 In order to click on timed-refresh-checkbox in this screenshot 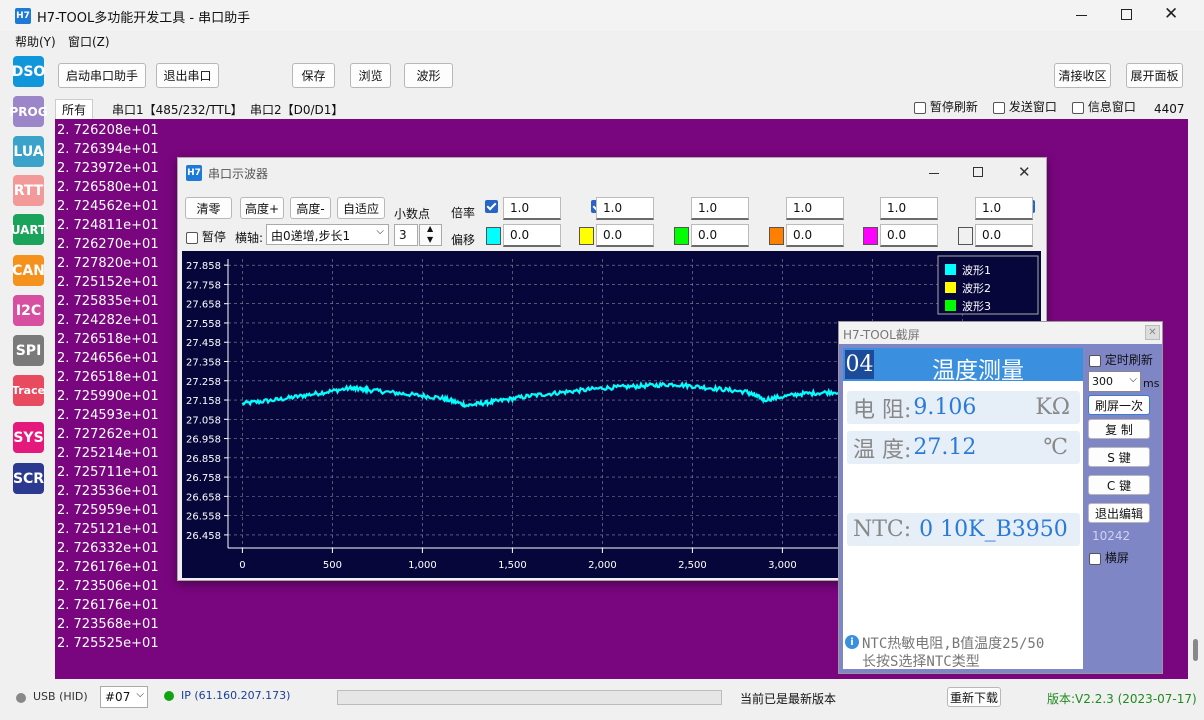, I will do `click(1095, 360)`.